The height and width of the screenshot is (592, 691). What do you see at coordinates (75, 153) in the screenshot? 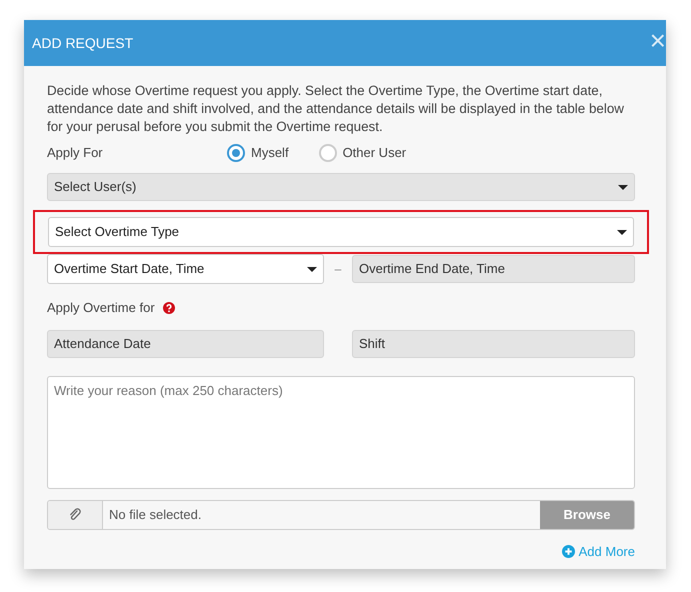
I see `field-label: Apply For` at bounding box center [75, 153].